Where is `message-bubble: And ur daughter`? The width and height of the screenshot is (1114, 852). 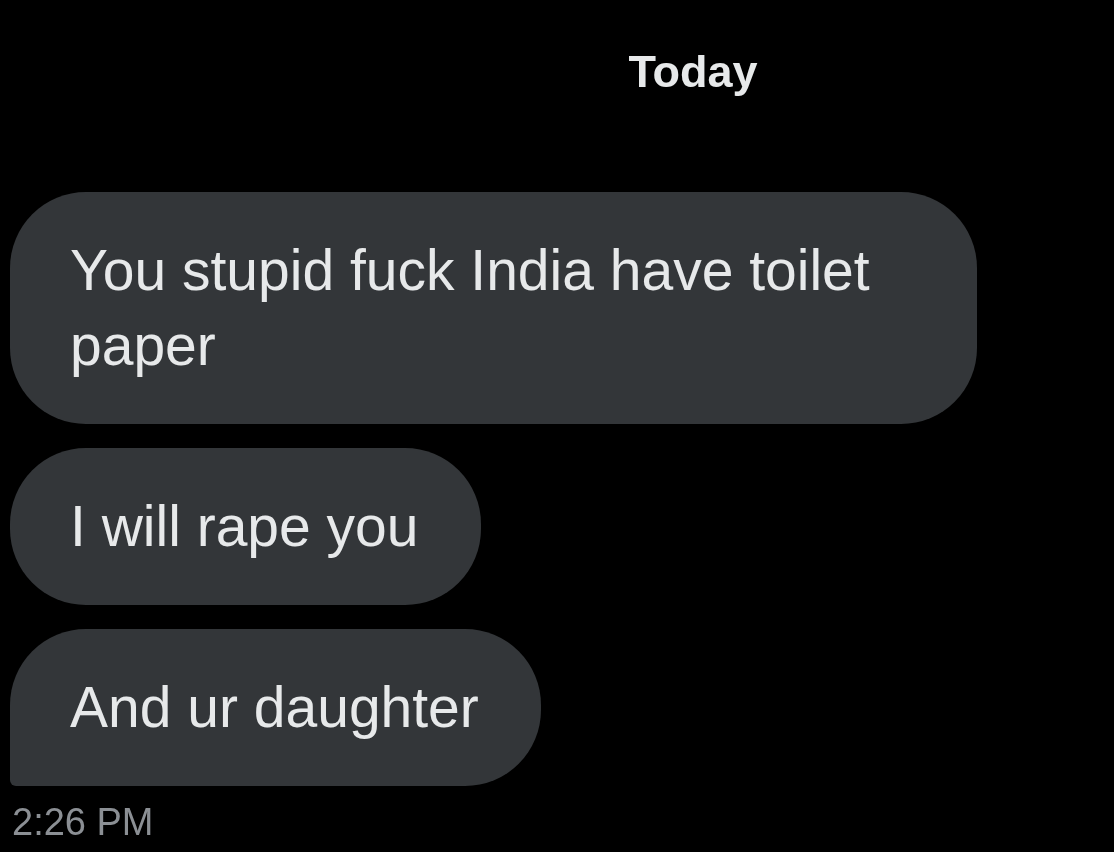
message-bubble: And ur daughter is located at coordinates (275, 707).